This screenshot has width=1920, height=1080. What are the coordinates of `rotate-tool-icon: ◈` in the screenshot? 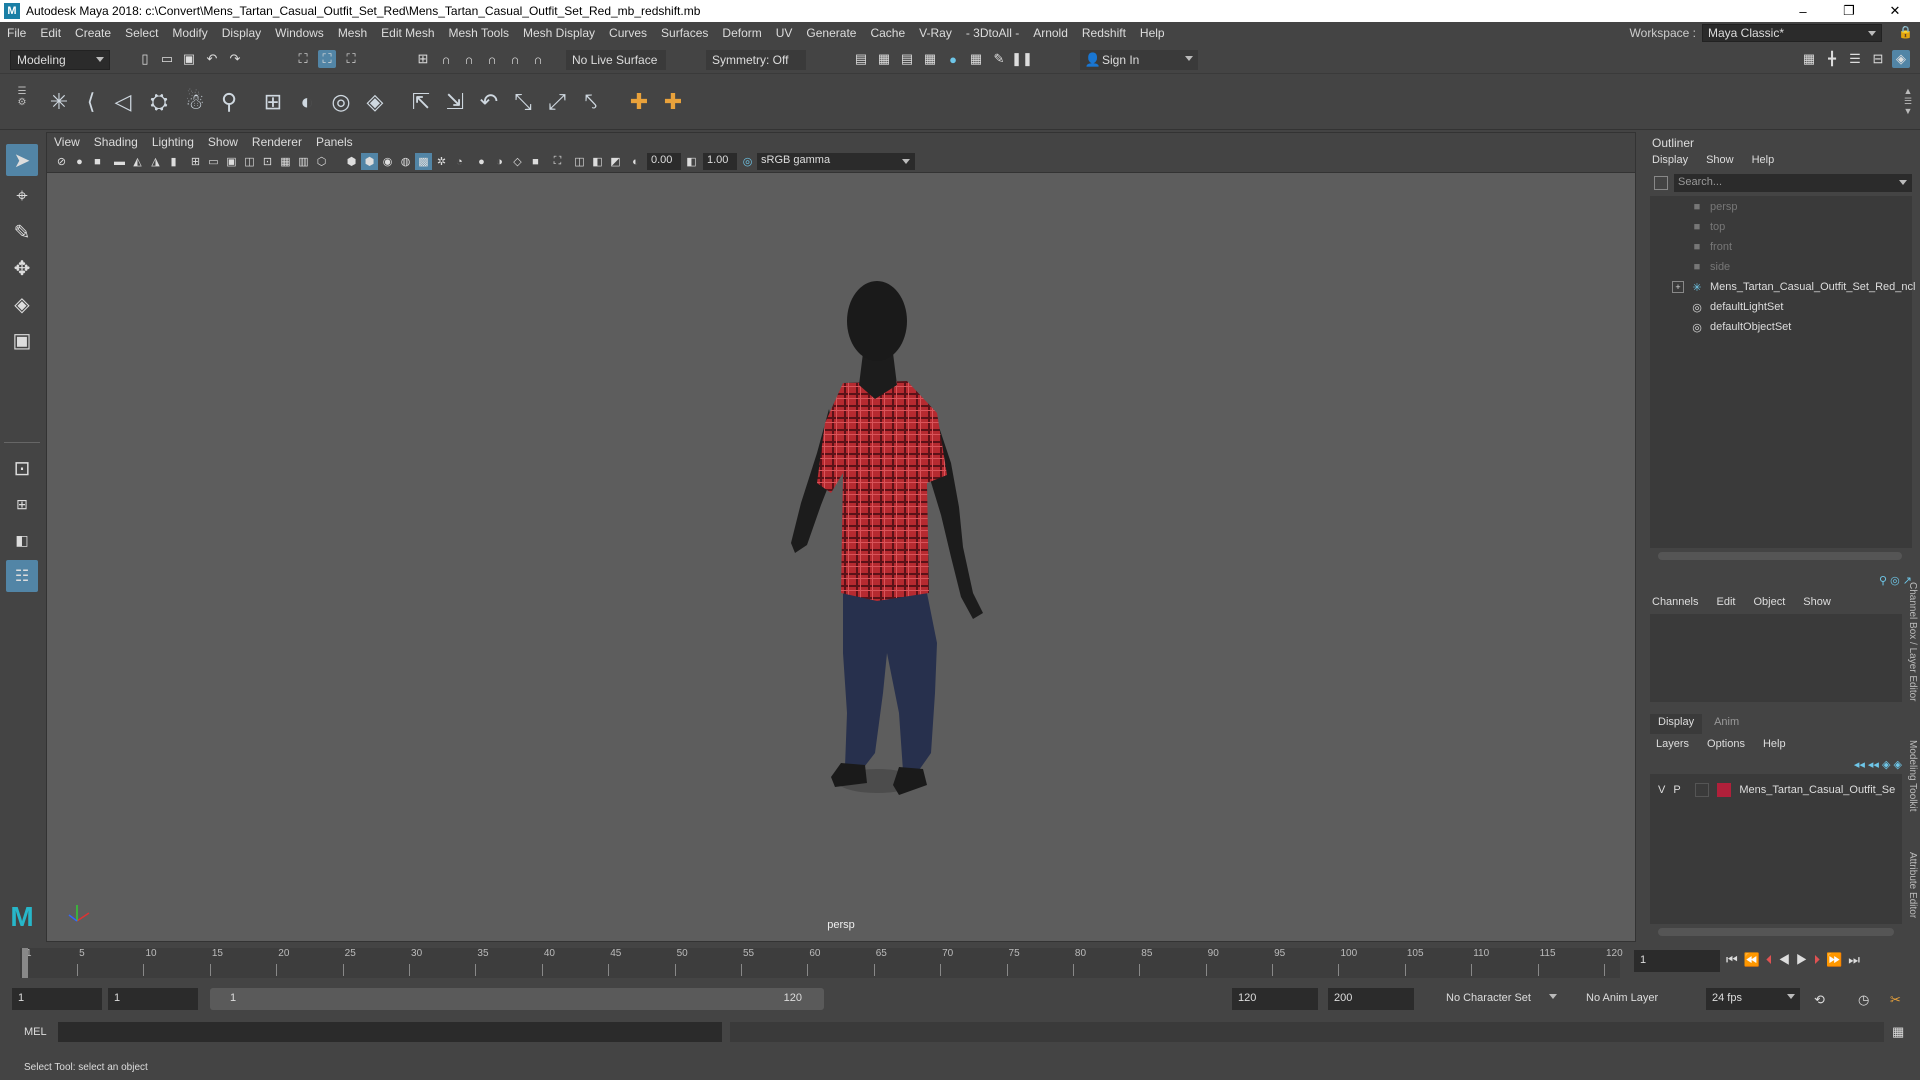 It's located at (22, 304).